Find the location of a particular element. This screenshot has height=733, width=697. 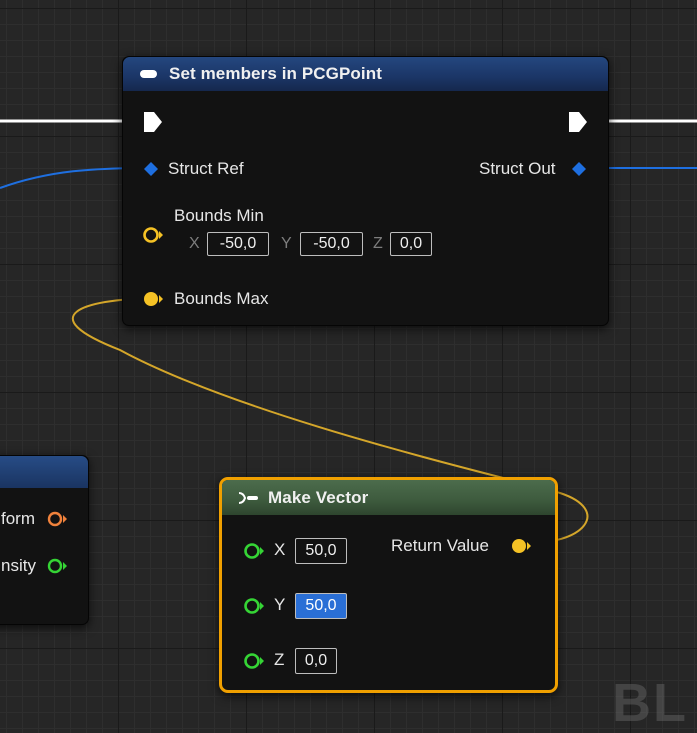

bounds-min-z-axis: Z is located at coordinates (378, 243).